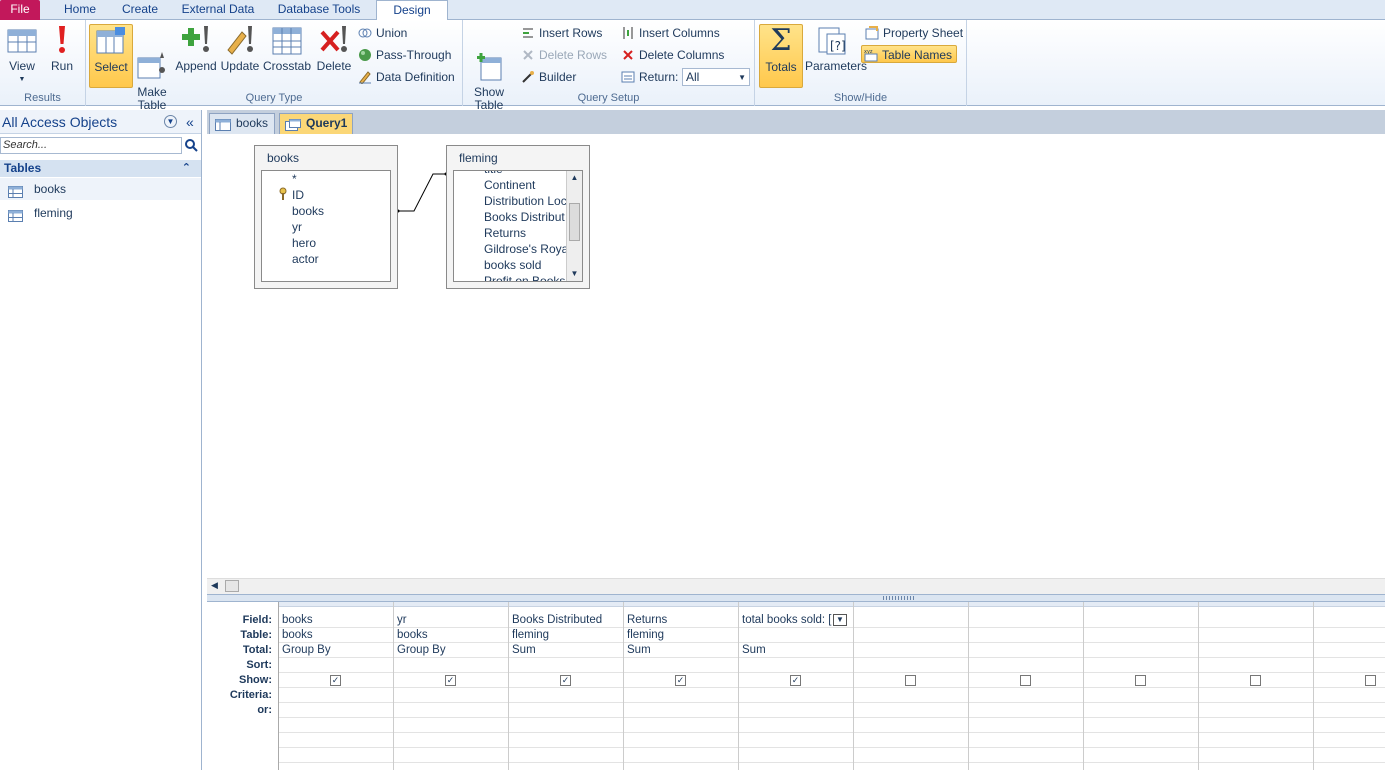 The width and height of the screenshot is (1385, 770). What do you see at coordinates (526, 265) in the screenshot?
I see `field-item: books sold` at bounding box center [526, 265].